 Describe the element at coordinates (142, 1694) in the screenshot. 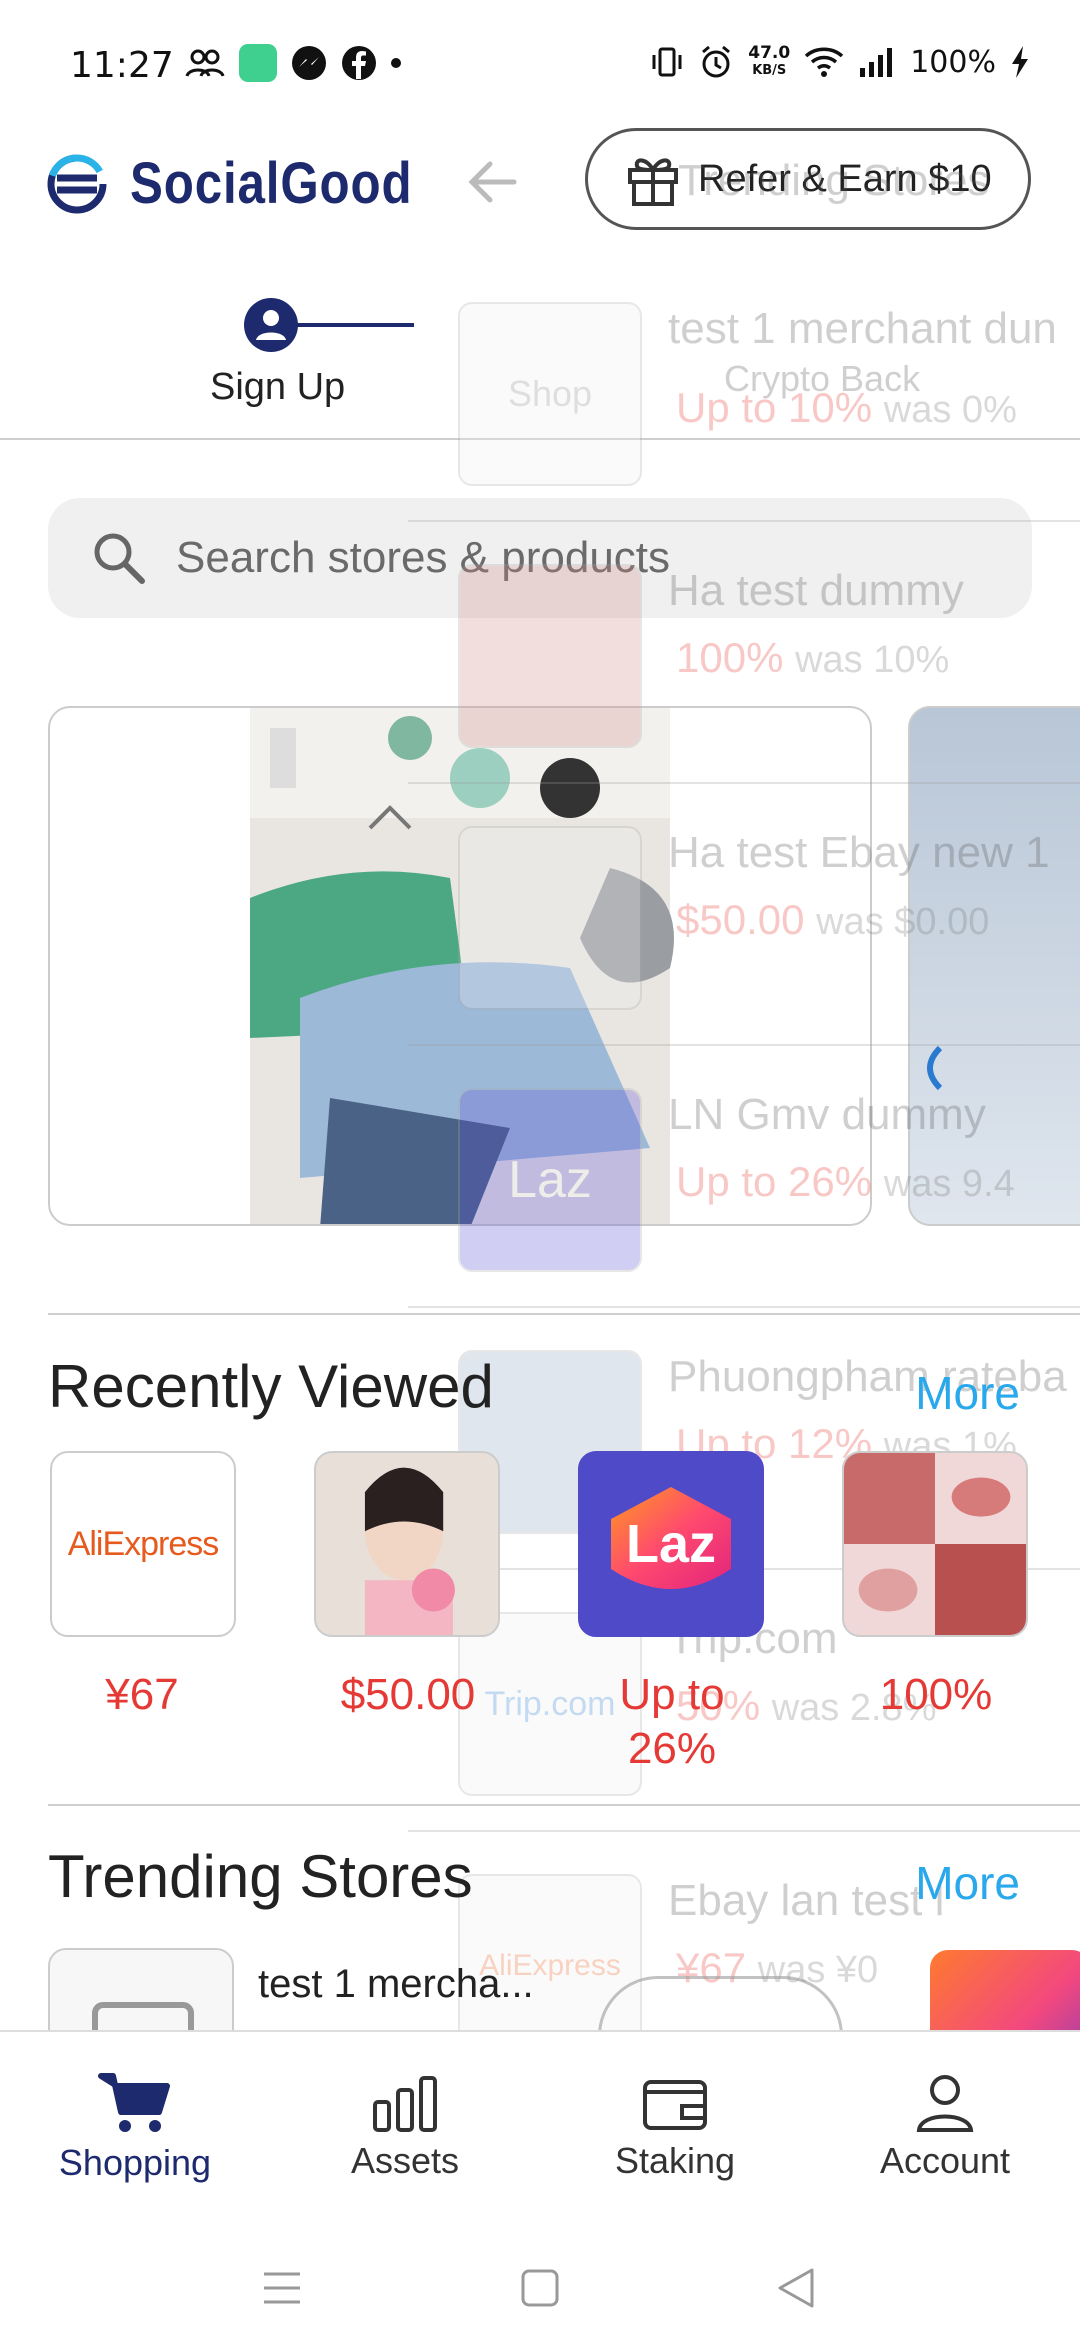

I see `recent-item-price: ¥67` at that location.